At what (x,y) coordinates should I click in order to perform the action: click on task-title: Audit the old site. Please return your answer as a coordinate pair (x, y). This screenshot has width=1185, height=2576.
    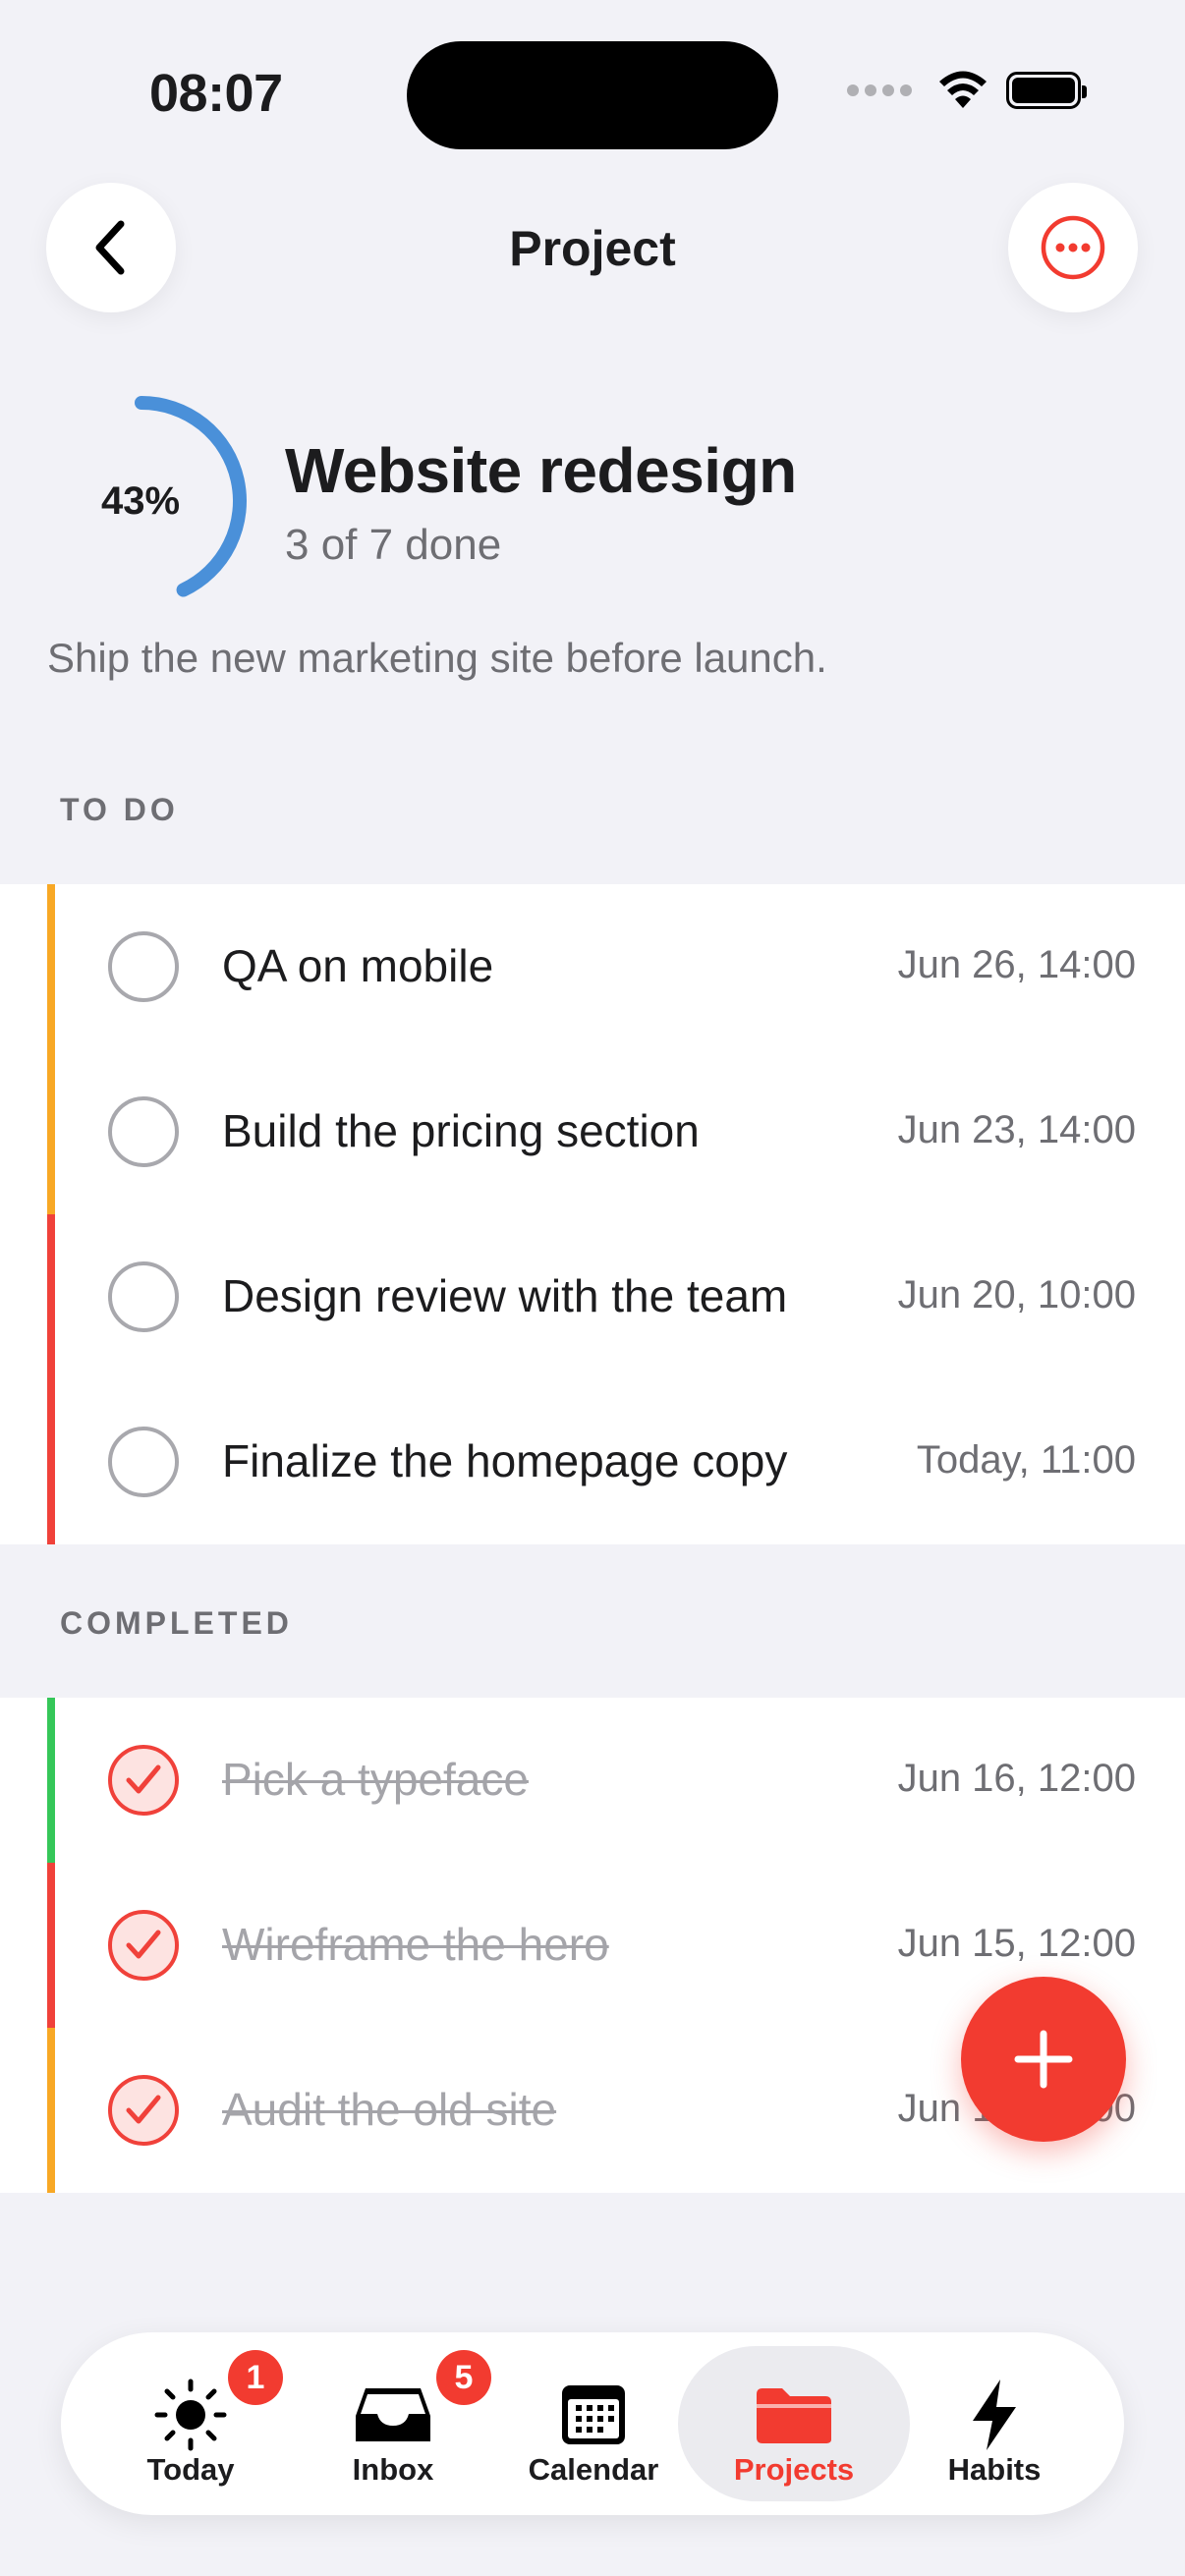
    Looking at the image, I should click on (389, 2109).